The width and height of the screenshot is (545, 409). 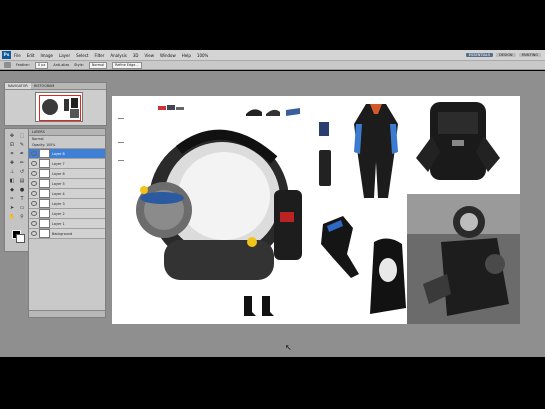 I want to click on style-select: Normal, so click(x=98, y=65).